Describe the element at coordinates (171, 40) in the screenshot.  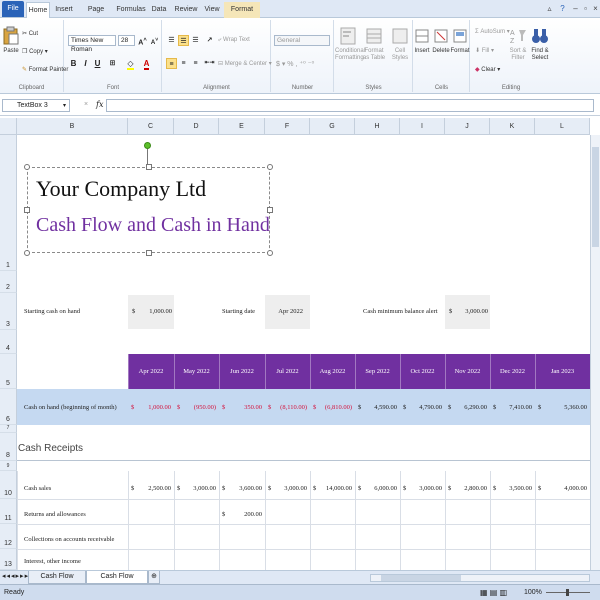
I see `align-top-icon: ☰` at that location.